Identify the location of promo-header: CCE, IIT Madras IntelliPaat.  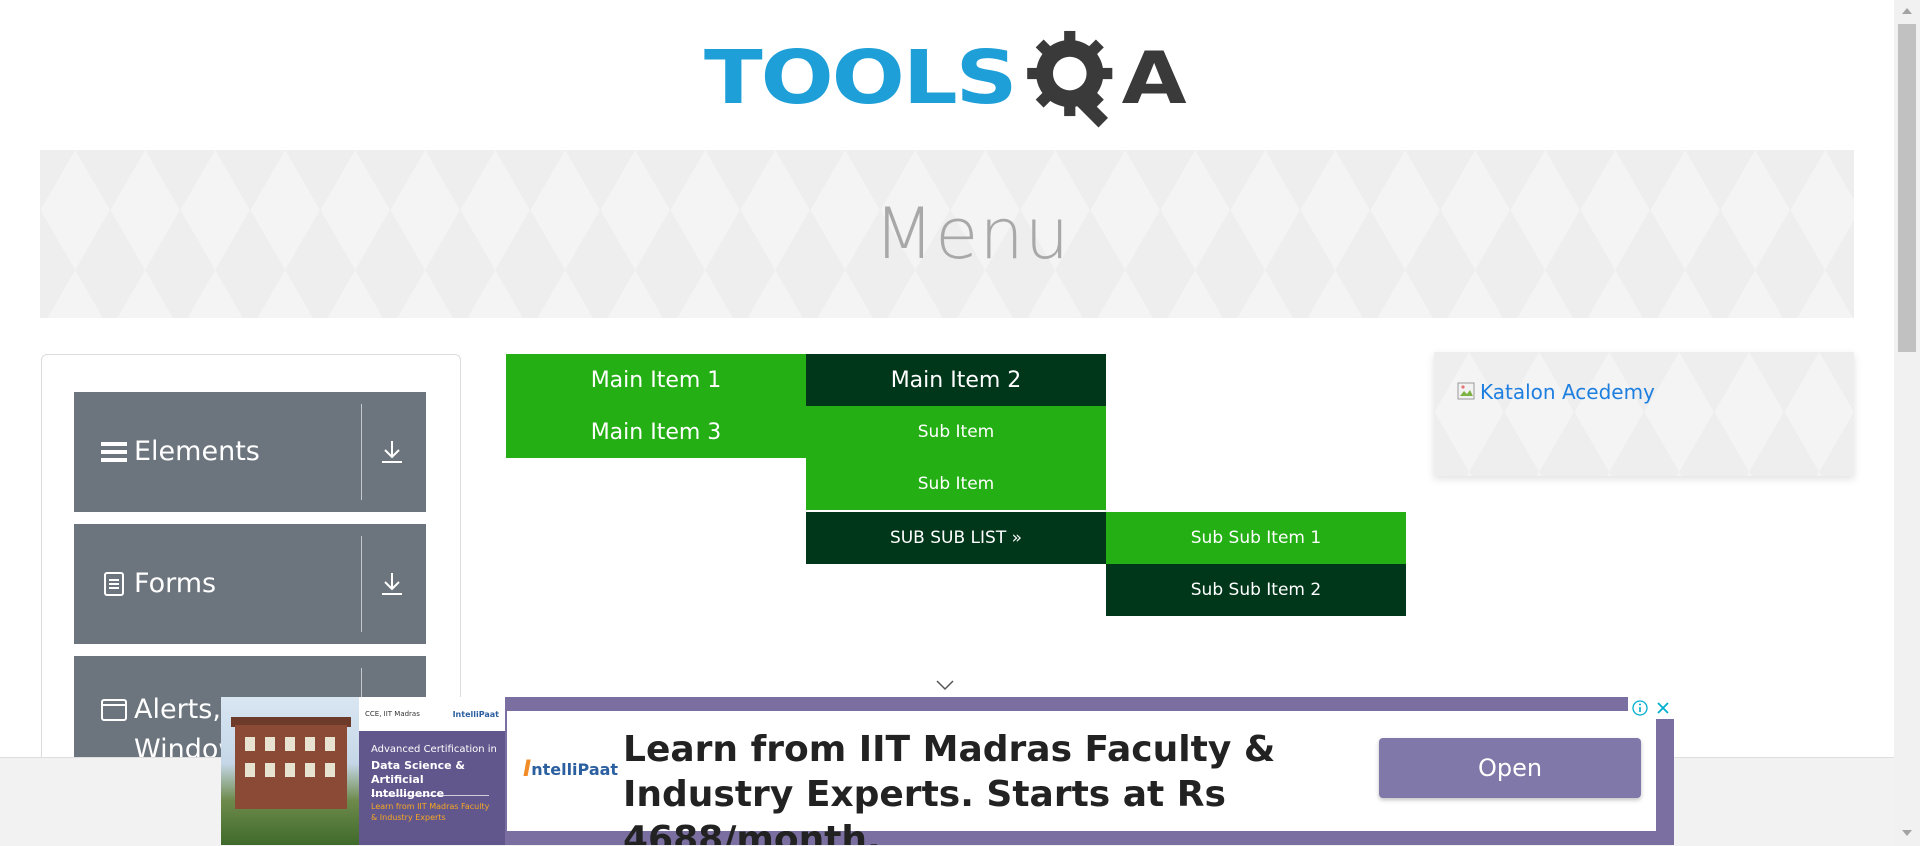
(432, 714).